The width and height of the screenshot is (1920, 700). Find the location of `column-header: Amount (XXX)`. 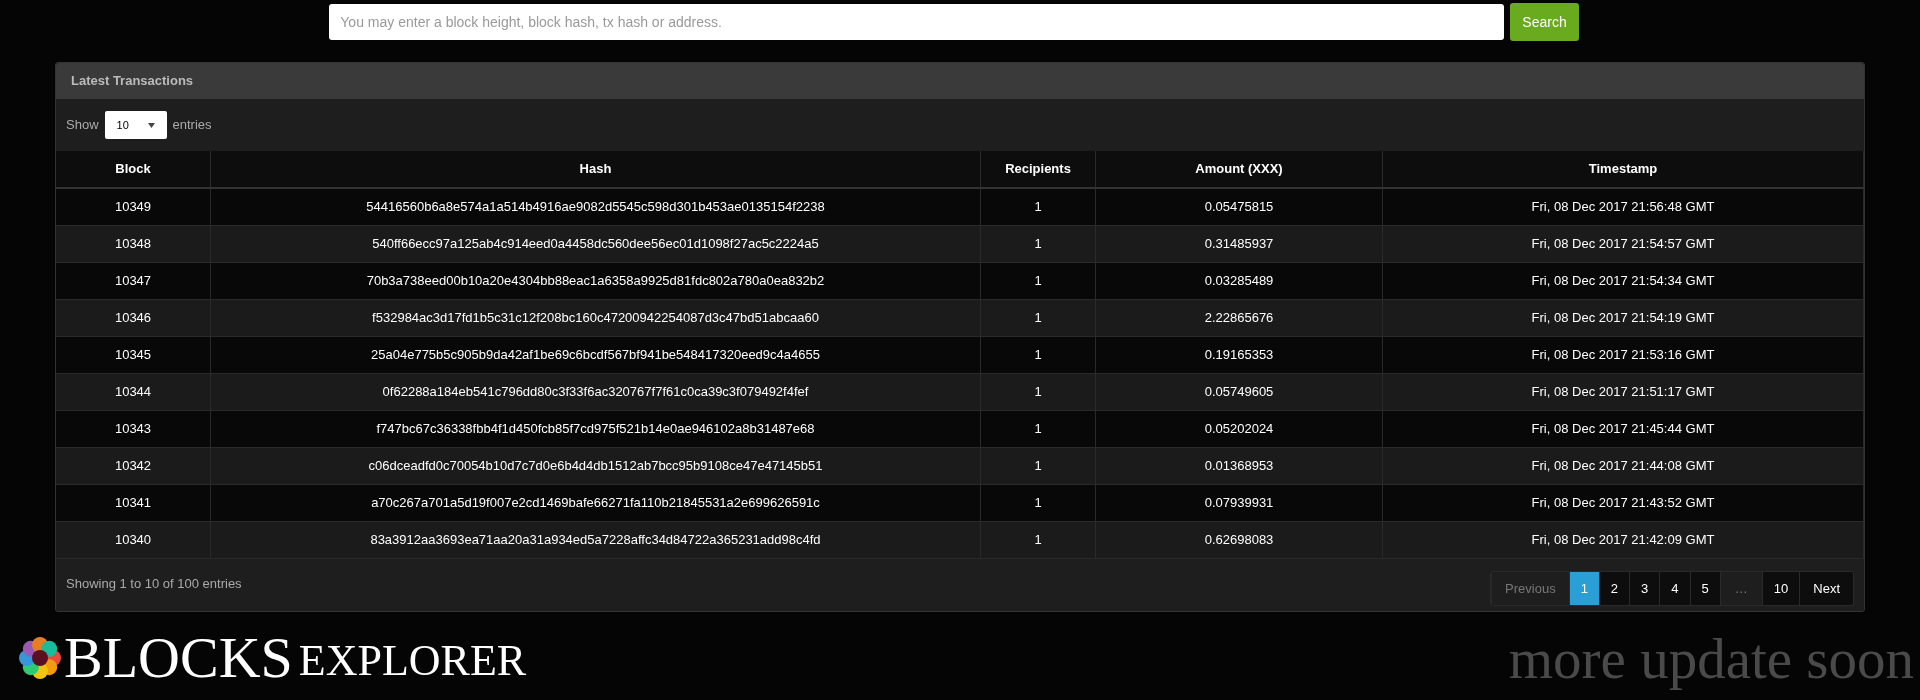

column-header: Amount (XXX) is located at coordinates (1239, 169).